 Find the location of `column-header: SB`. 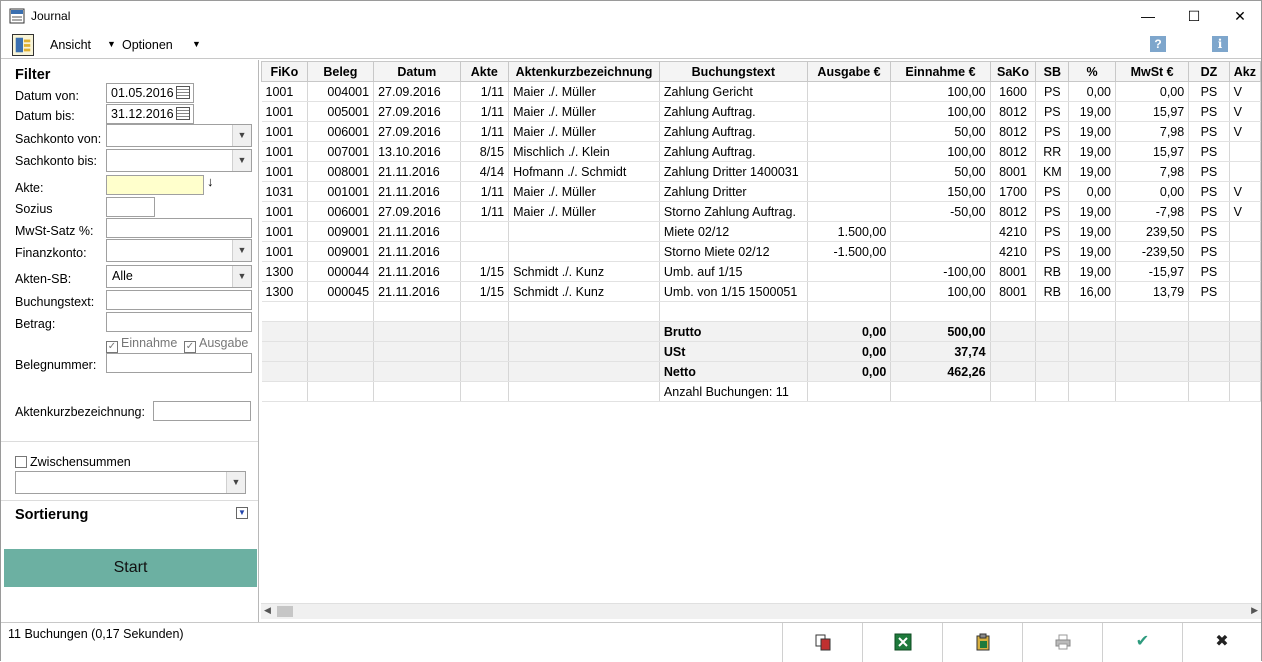

column-header: SB is located at coordinates (1052, 71).